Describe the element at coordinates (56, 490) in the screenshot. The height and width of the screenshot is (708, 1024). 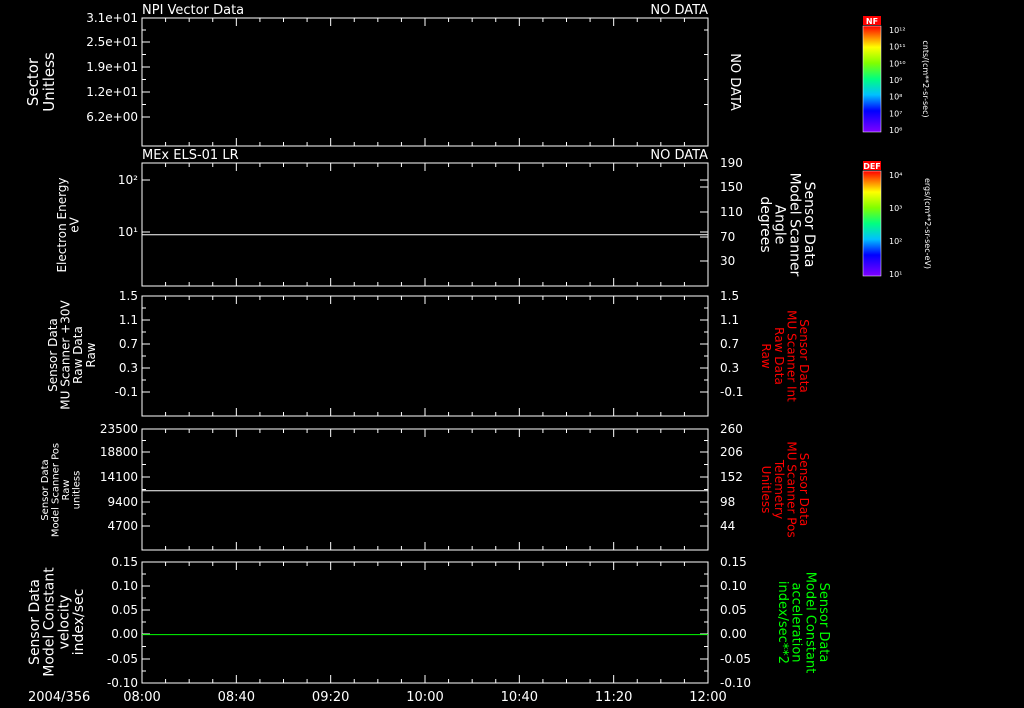
I see `y-axis-label-line: Model Scanner Pos` at that location.